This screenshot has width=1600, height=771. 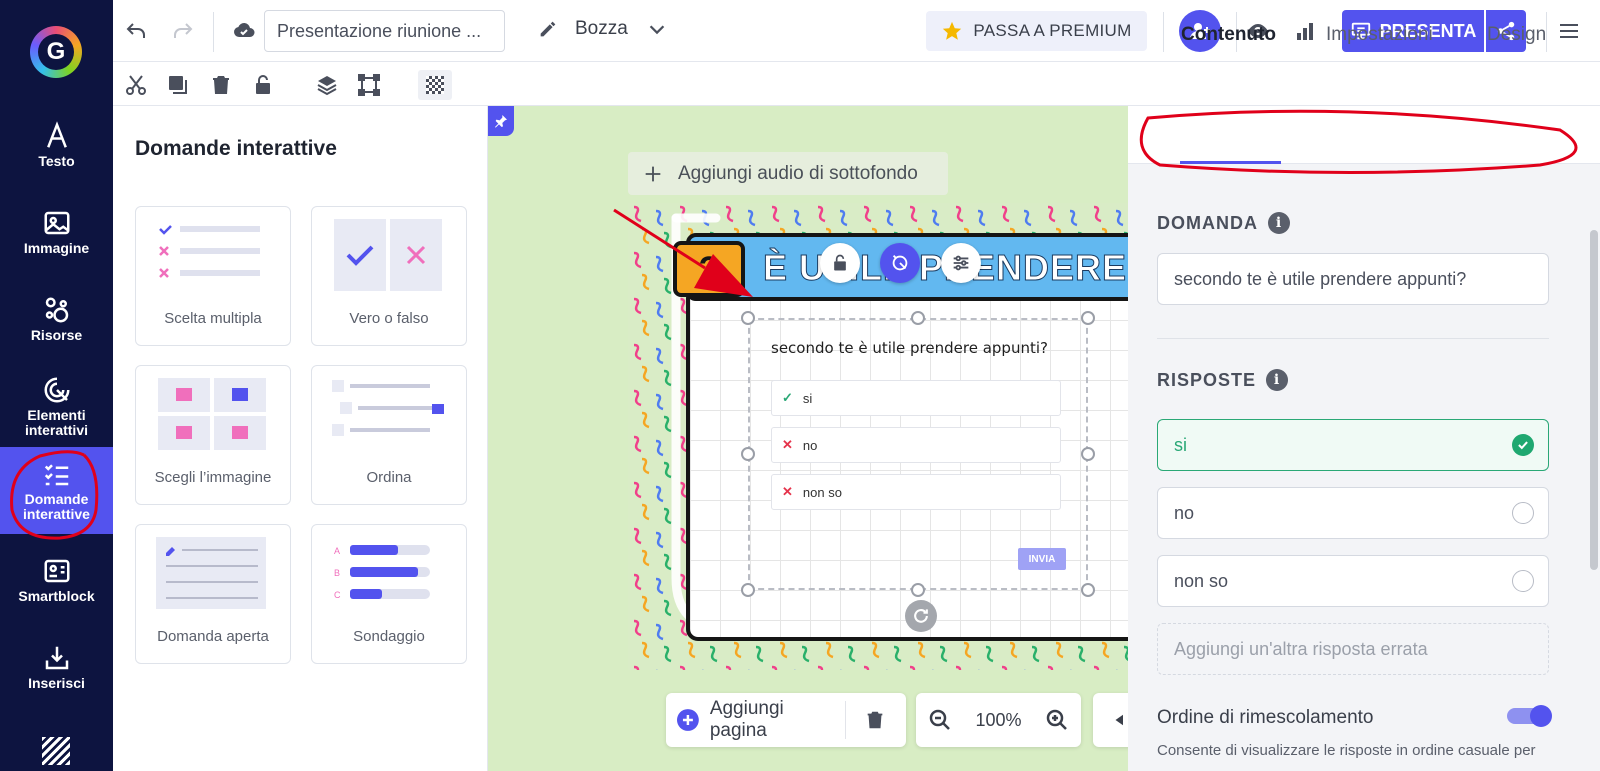 I want to click on add-background-audio-button: Aggiungi audio di sottofondo, so click(x=788, y=173).